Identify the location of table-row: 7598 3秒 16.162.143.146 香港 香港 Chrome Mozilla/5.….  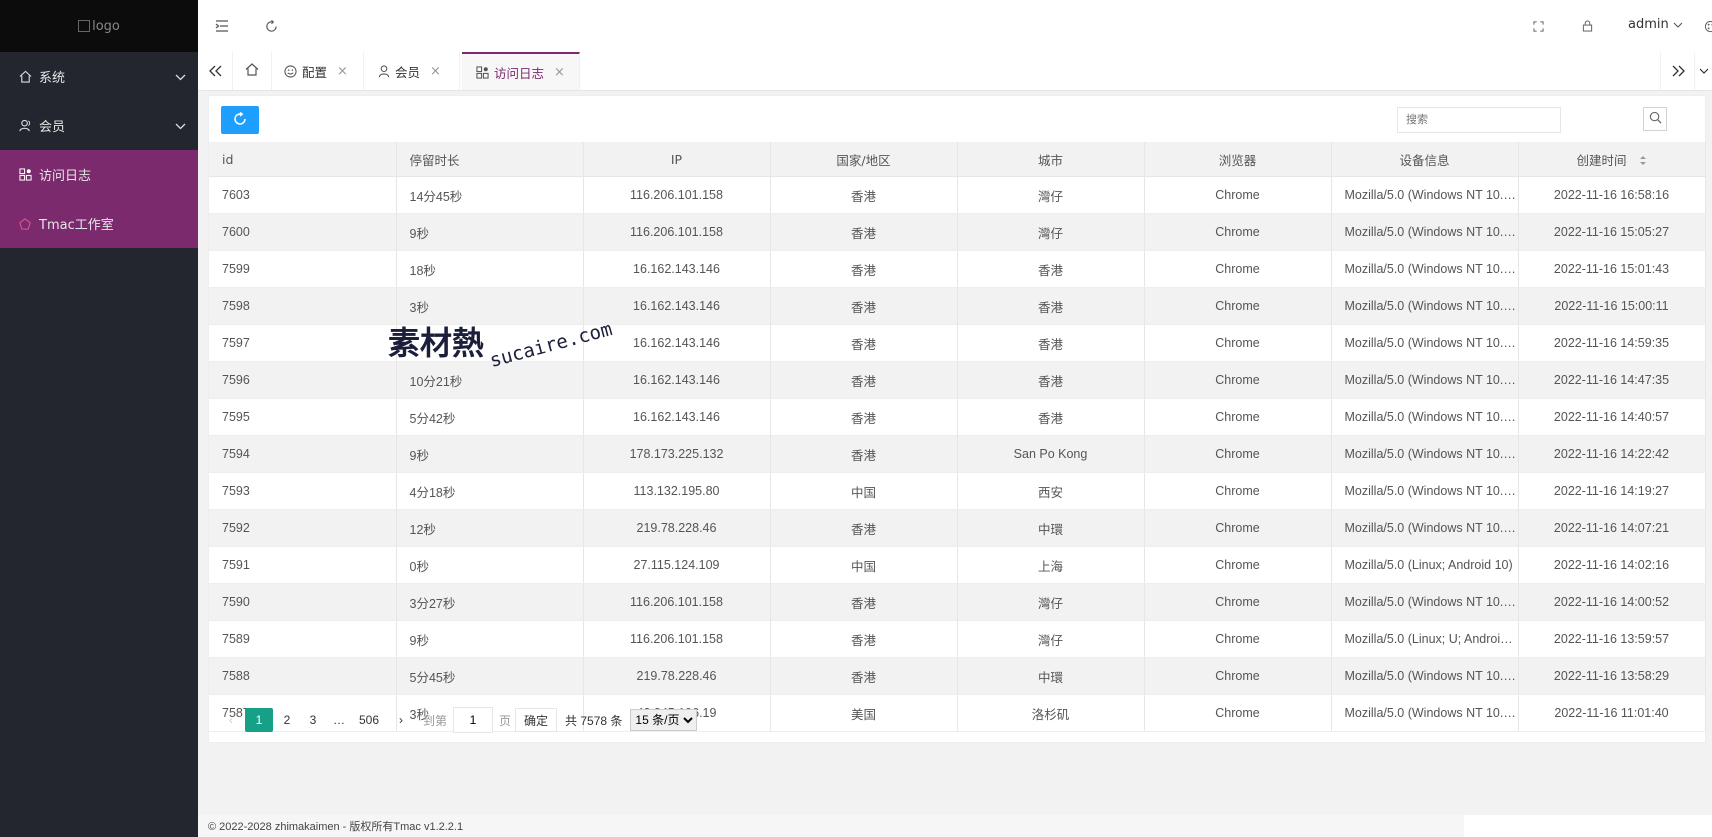
(957, 306).